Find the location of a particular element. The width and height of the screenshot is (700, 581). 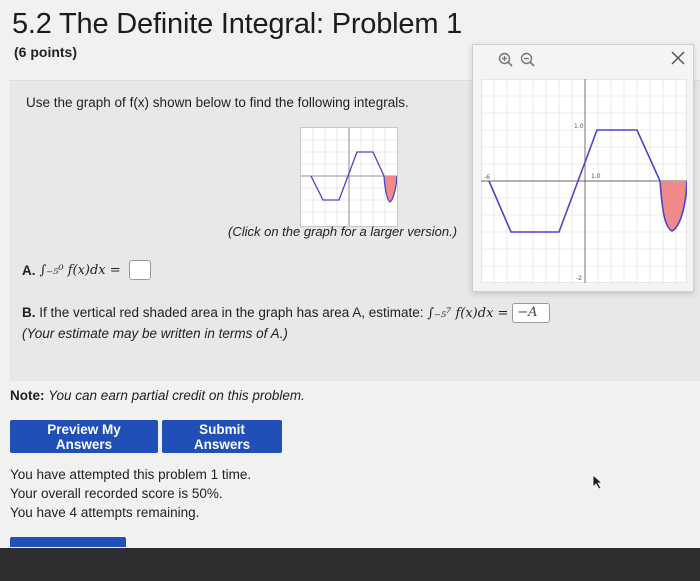

tick-x: 1.0 is located at coordinates (596, 176).